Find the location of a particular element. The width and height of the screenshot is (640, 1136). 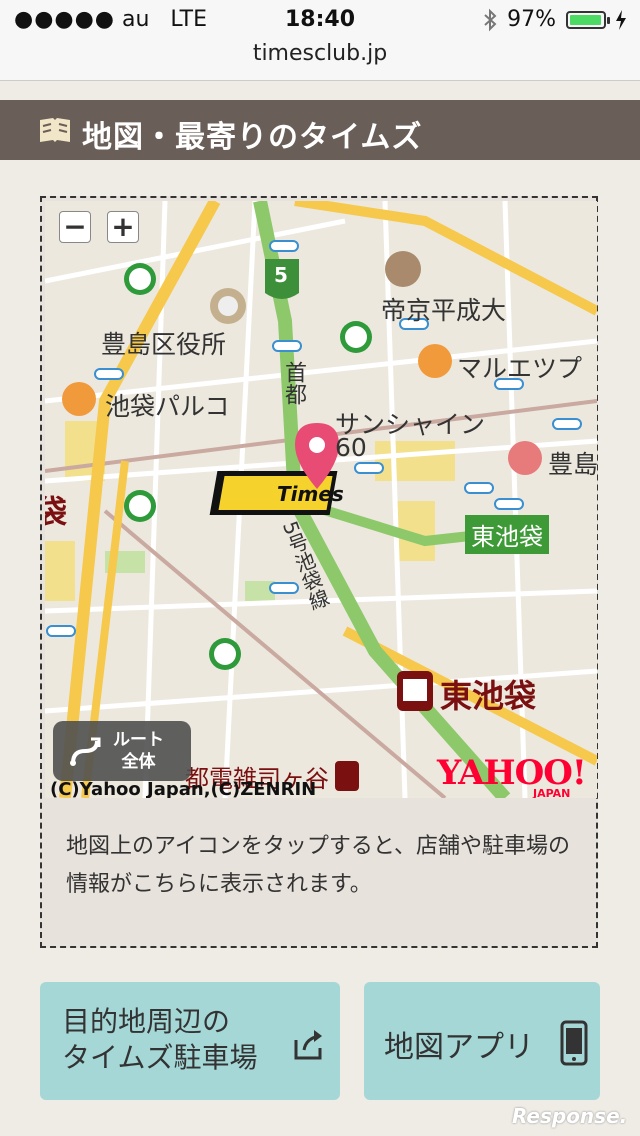

map-book-icon is located at coordinates (55, 130).